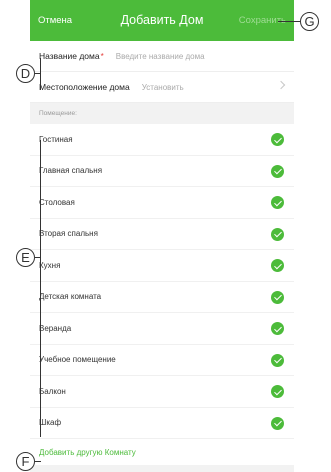  Describe the element at coordinates (40, 74) in the screenshot. I see `callout-d-bracket` at that location.